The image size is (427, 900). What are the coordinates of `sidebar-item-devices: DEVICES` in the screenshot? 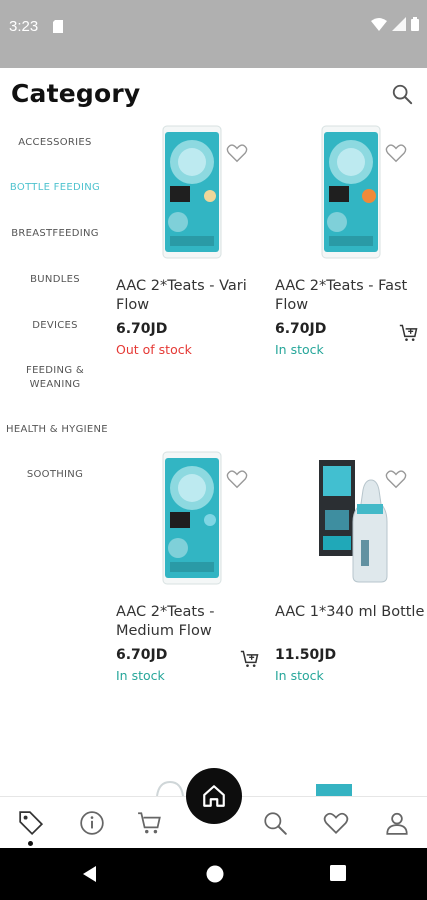 It's located at (55, 326).